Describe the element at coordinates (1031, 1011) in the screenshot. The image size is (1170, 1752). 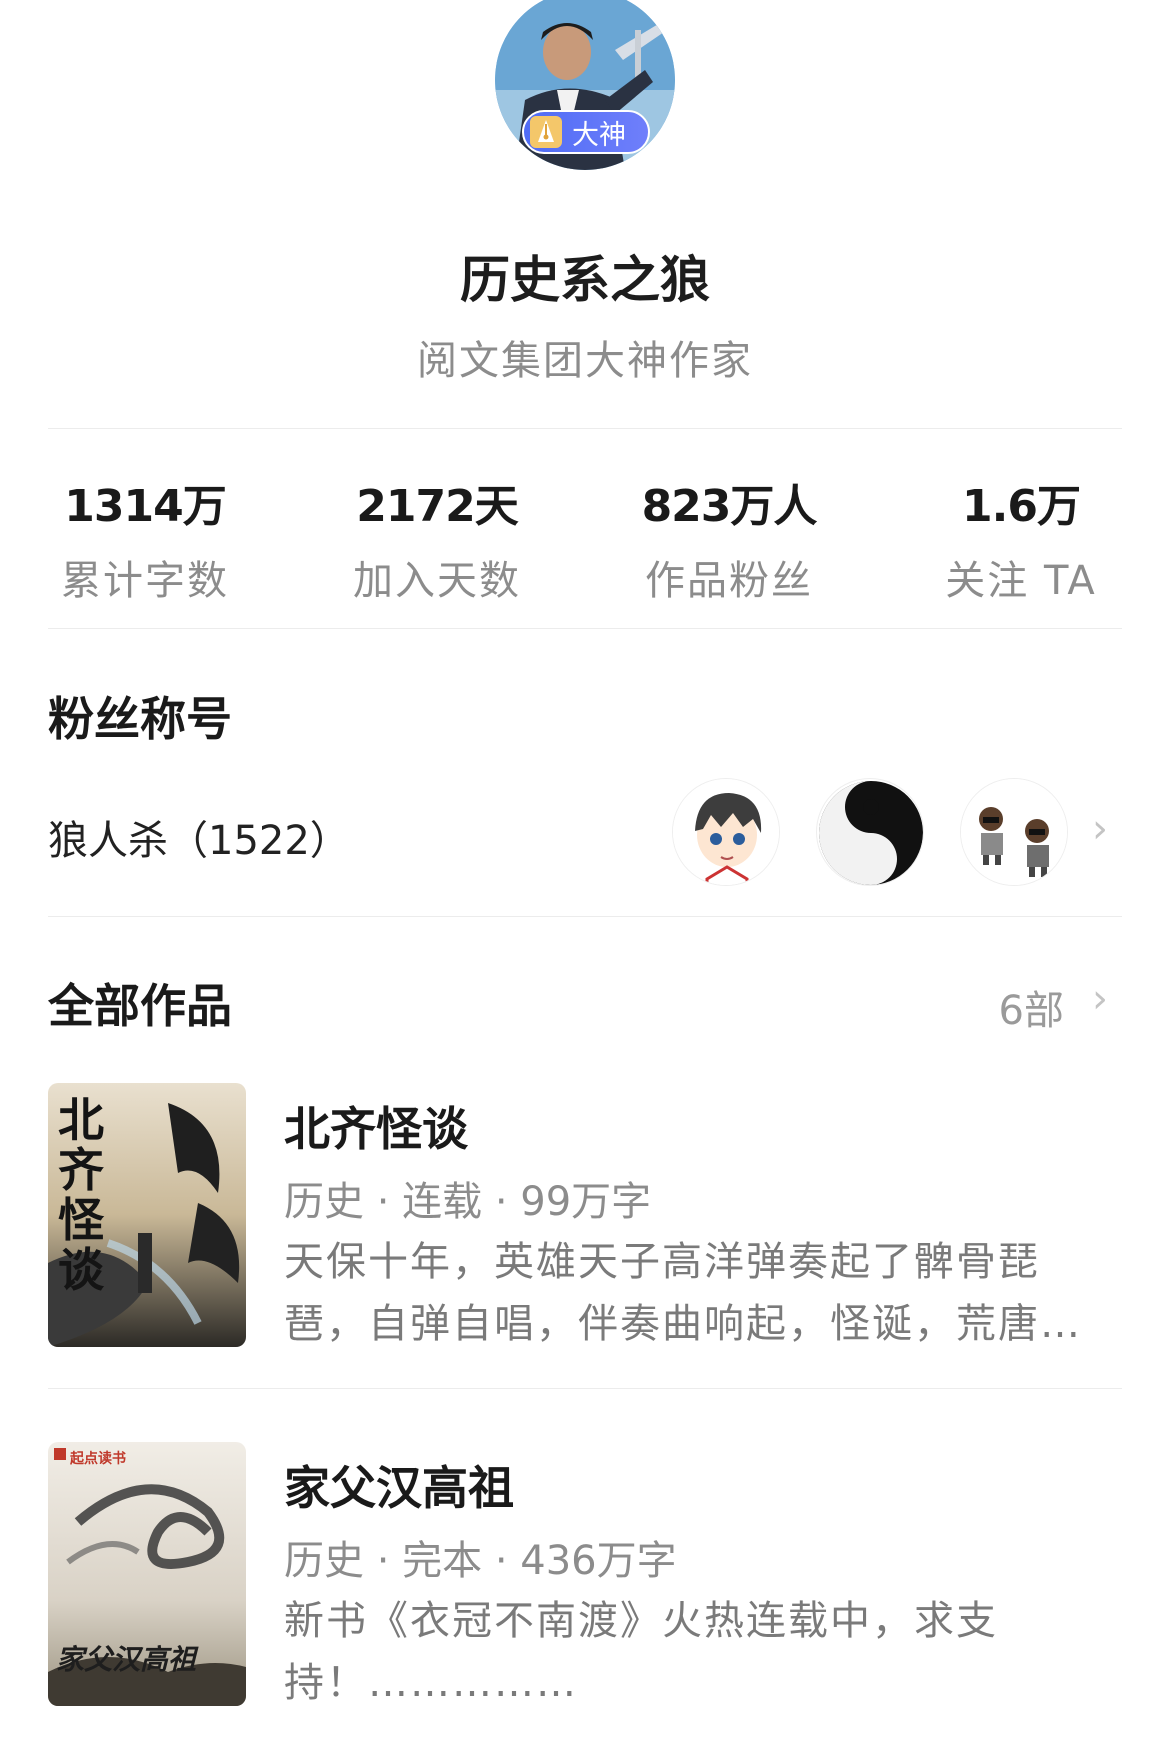
I see `works-count: 6部` at that location.